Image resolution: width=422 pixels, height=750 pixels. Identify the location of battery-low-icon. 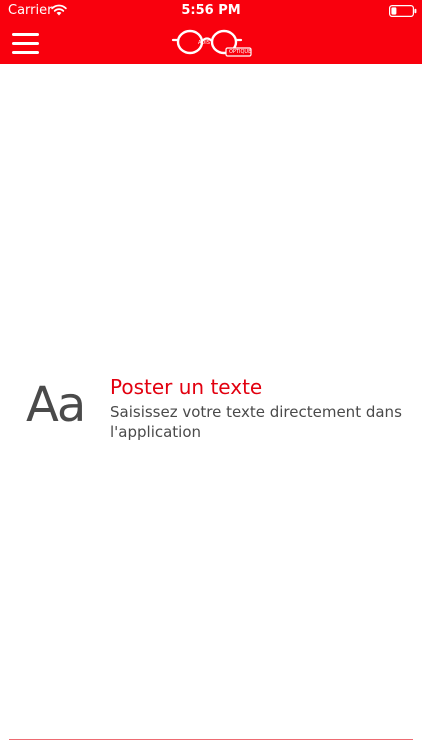
(403, 11).